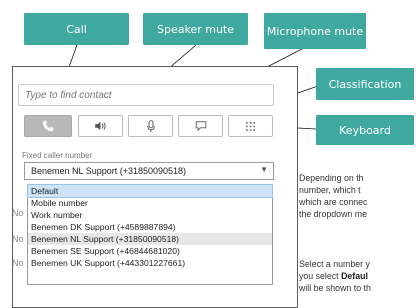 This screenshot has height=308, width=416. What do you see at coordinates (335, 288) in the screenshot?
I see `body-paragraph-line: will be shown to th` at bounding box center [335, 288].